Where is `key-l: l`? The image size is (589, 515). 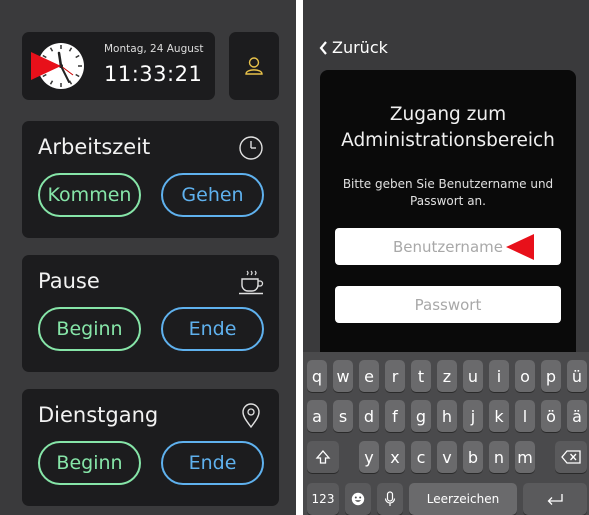 key-l: l is located at coordinates (525, 416).